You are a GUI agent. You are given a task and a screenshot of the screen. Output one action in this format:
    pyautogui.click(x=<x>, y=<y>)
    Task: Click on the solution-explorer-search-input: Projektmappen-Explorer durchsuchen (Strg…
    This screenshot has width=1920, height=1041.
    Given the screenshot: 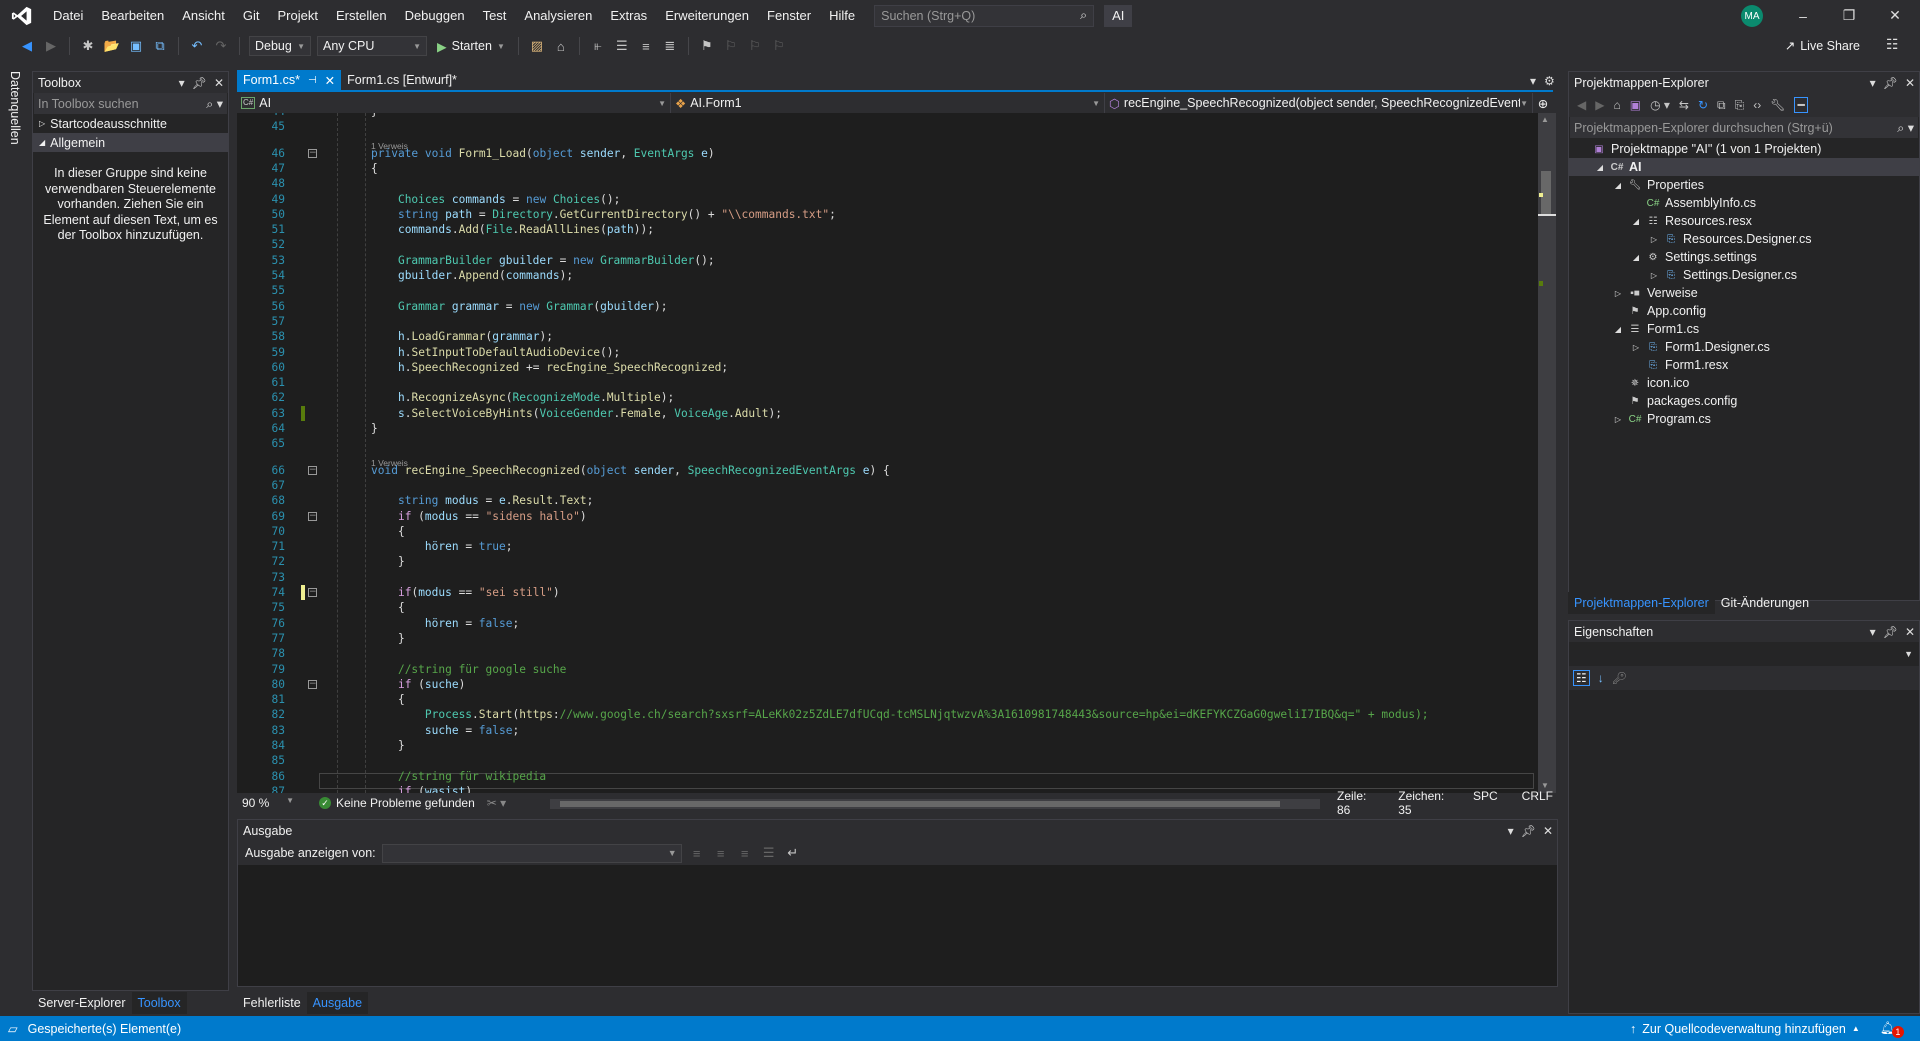 What is the action you would take?
    pyautogui.click(x=1744, y=127)
    